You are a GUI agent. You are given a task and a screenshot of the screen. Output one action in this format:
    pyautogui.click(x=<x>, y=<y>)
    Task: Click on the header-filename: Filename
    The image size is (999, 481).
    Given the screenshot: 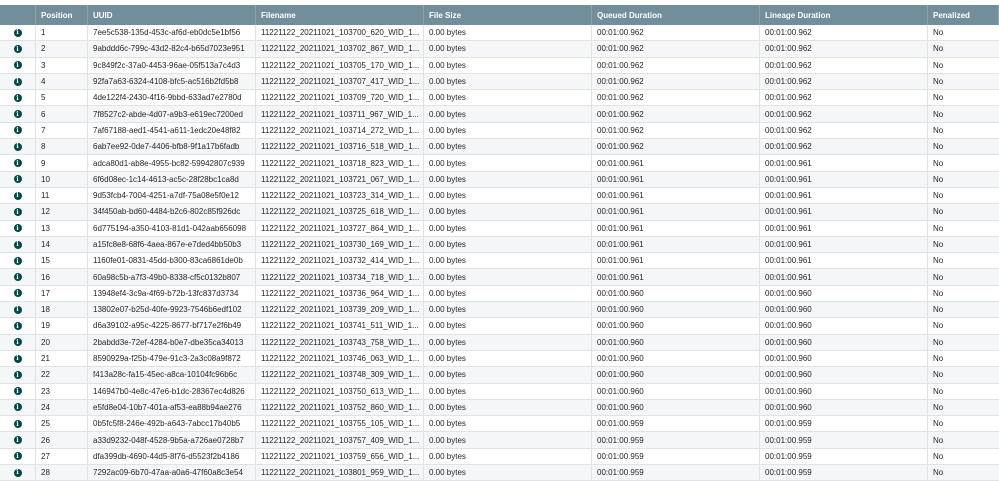 What is the action you would take?
    pyautogui.click(x=340, y=15)
    